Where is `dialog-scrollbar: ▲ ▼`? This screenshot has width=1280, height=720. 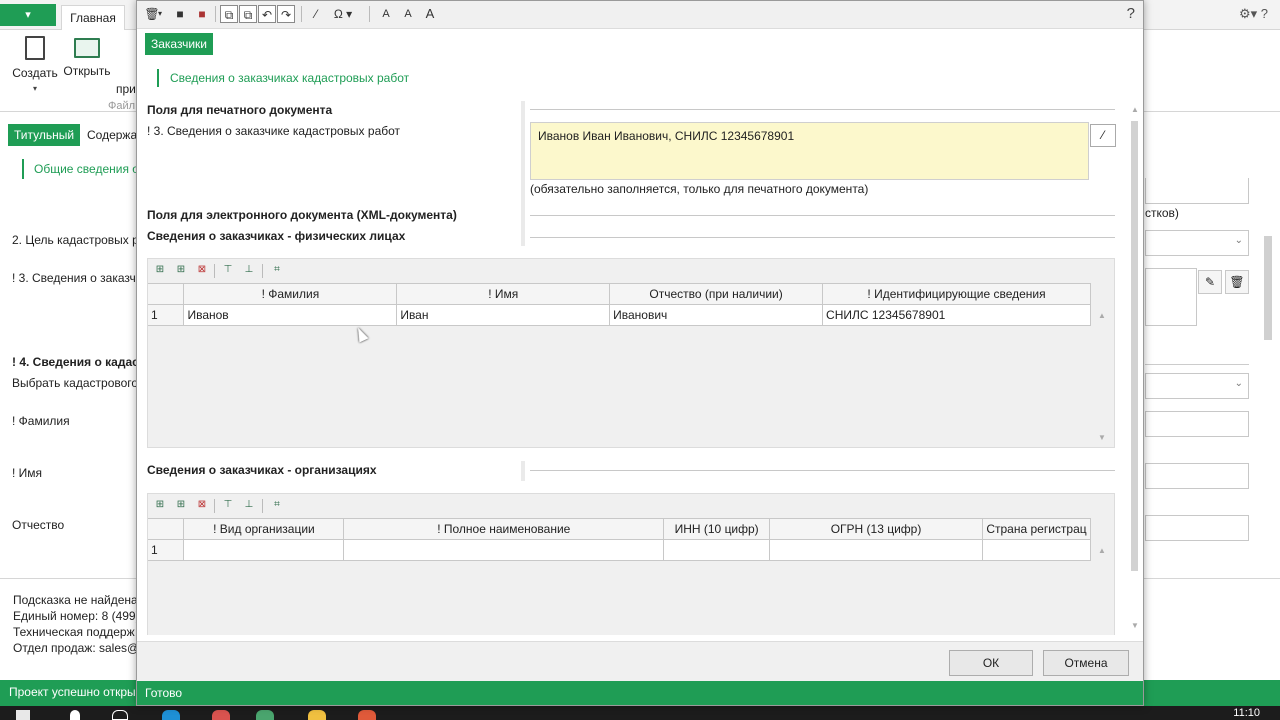
dialog-scrollbar: ▲ ▼ is located at coordinates (1135, 370).